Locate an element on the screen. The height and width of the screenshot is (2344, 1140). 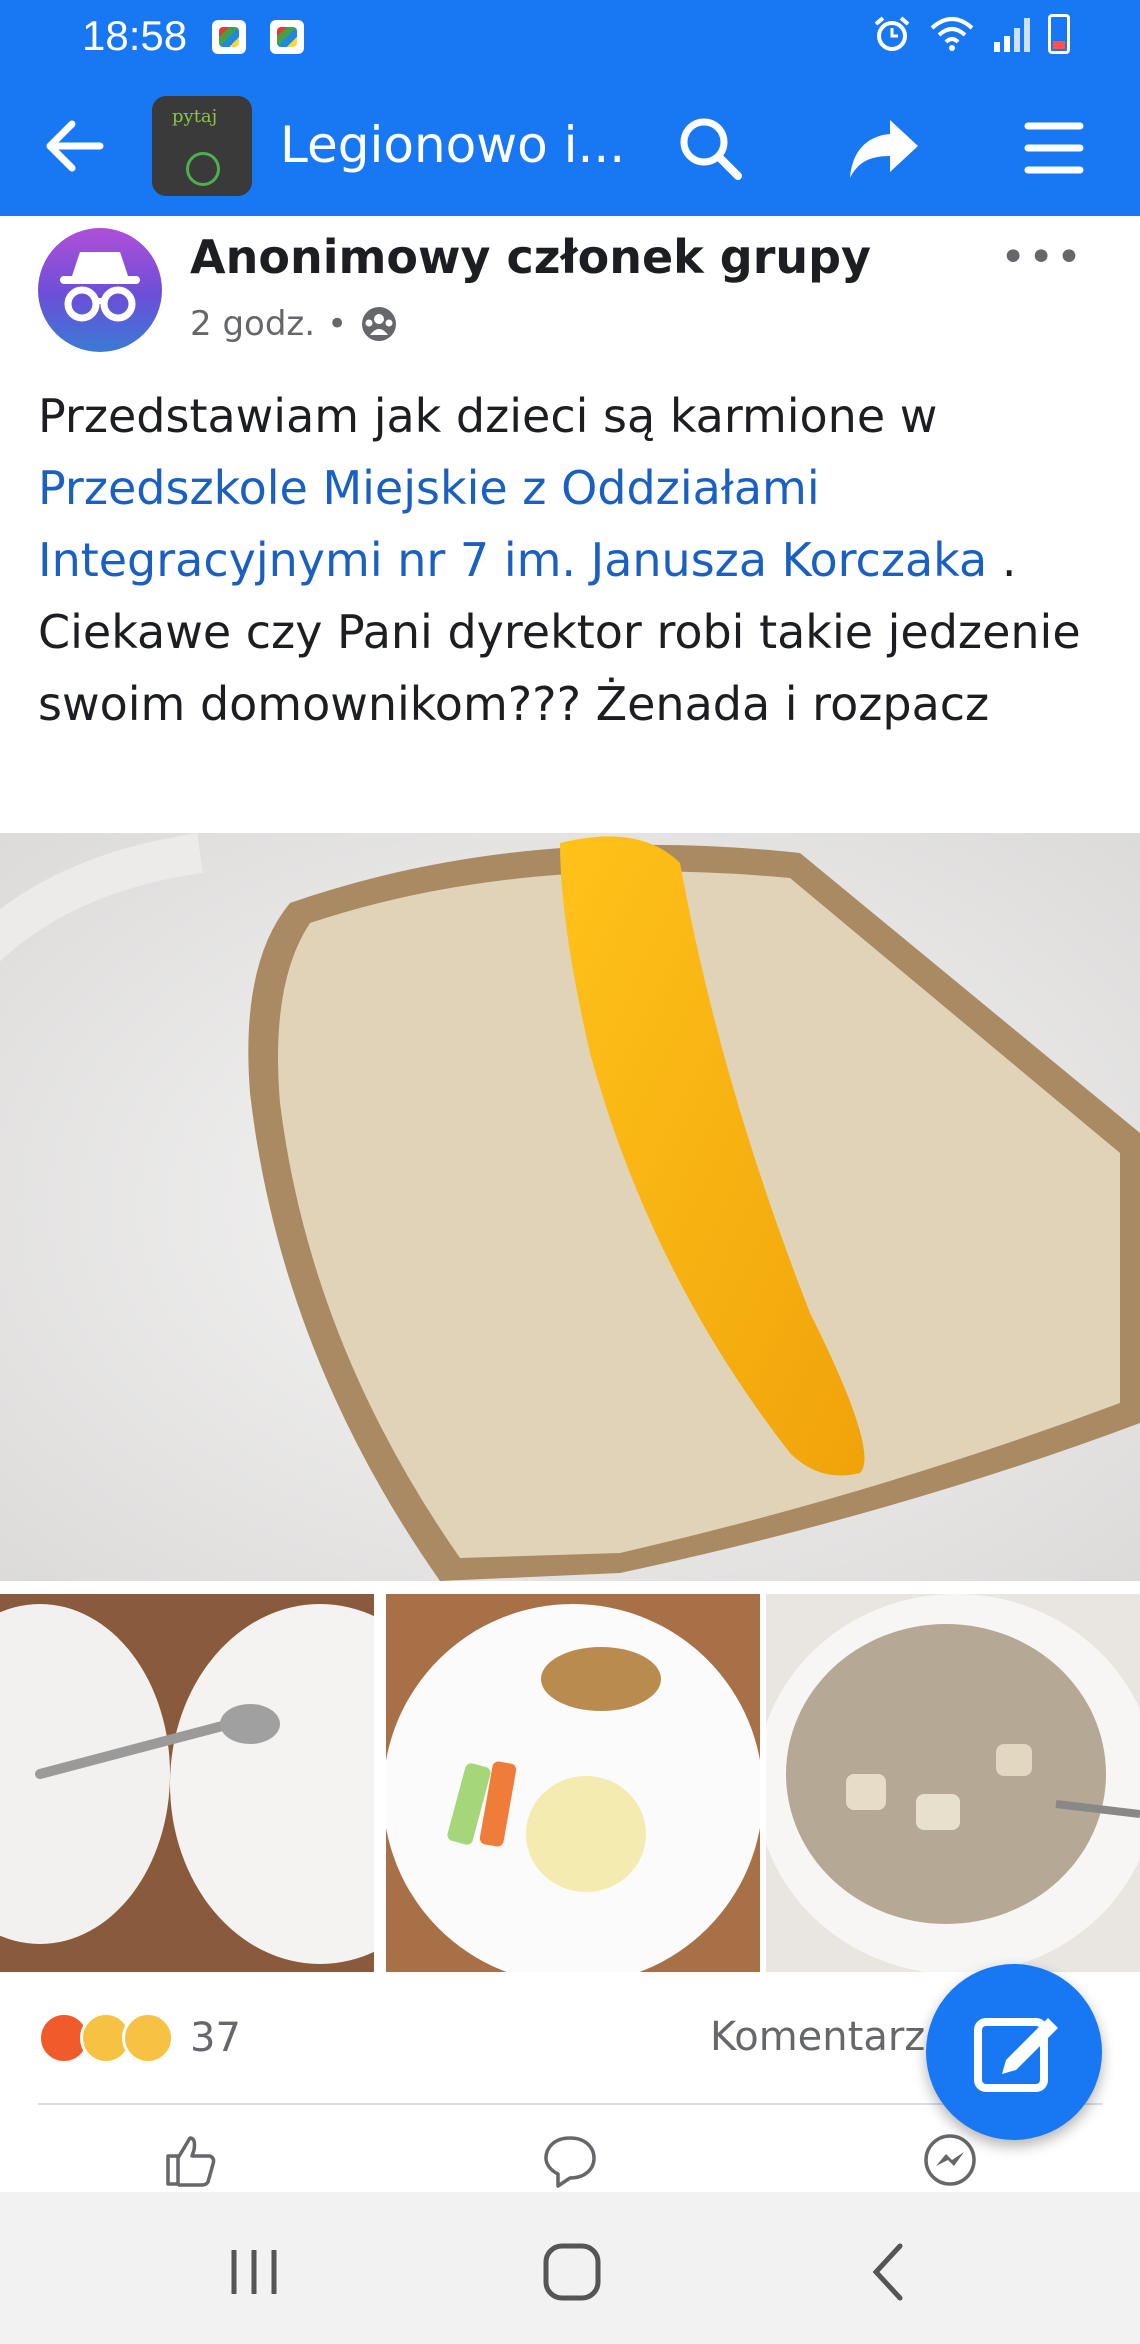
anonymous-avatar is located at coordinates (100, 290).